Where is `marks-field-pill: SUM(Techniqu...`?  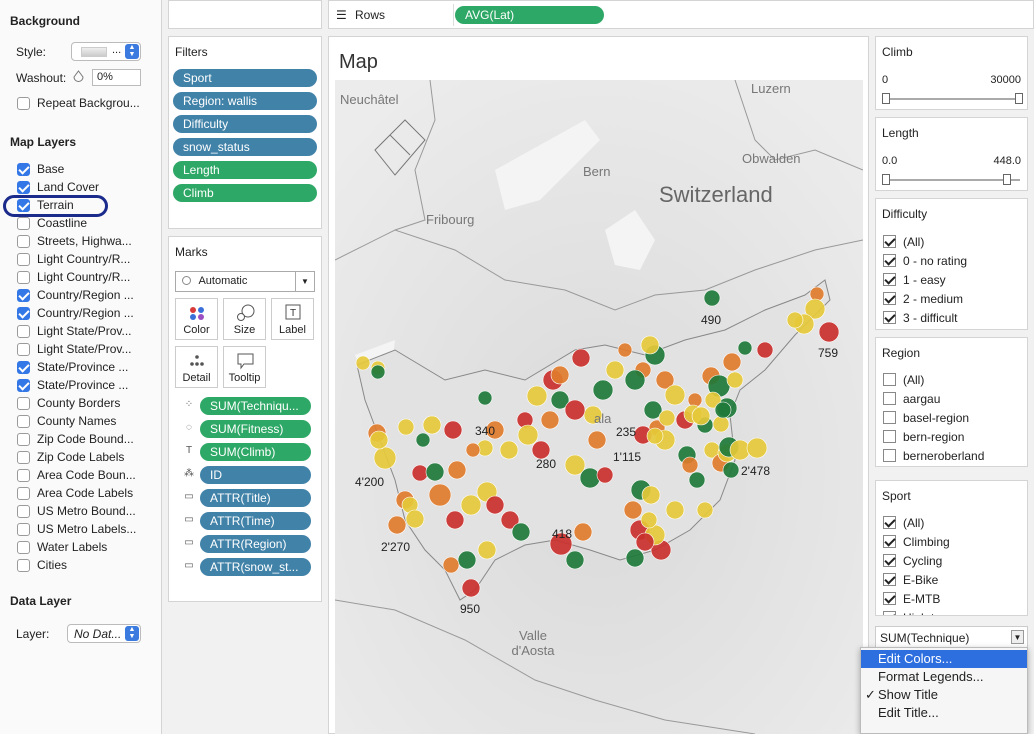
marks-field-pill: SUM(Techniqu... is located at coordinates (255, 406).